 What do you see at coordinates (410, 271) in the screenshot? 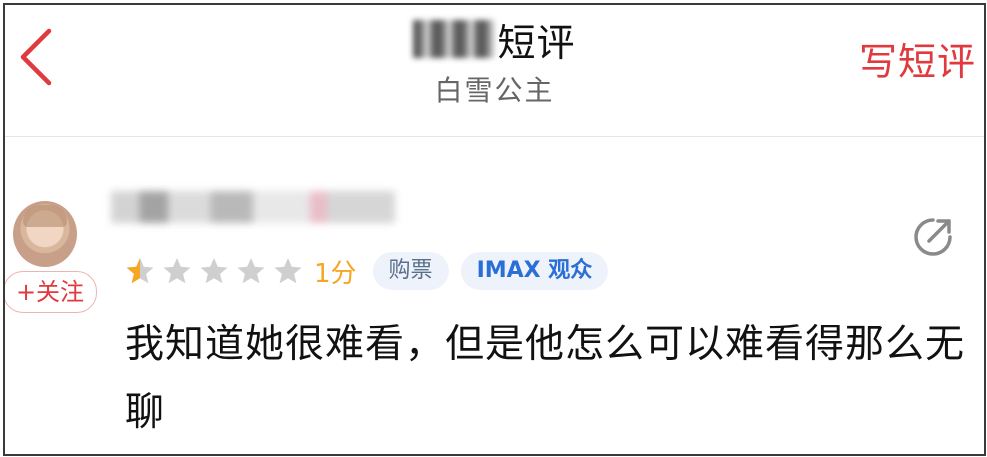
I see `ticket-tag: 购票` at bounding box center [410, 271].